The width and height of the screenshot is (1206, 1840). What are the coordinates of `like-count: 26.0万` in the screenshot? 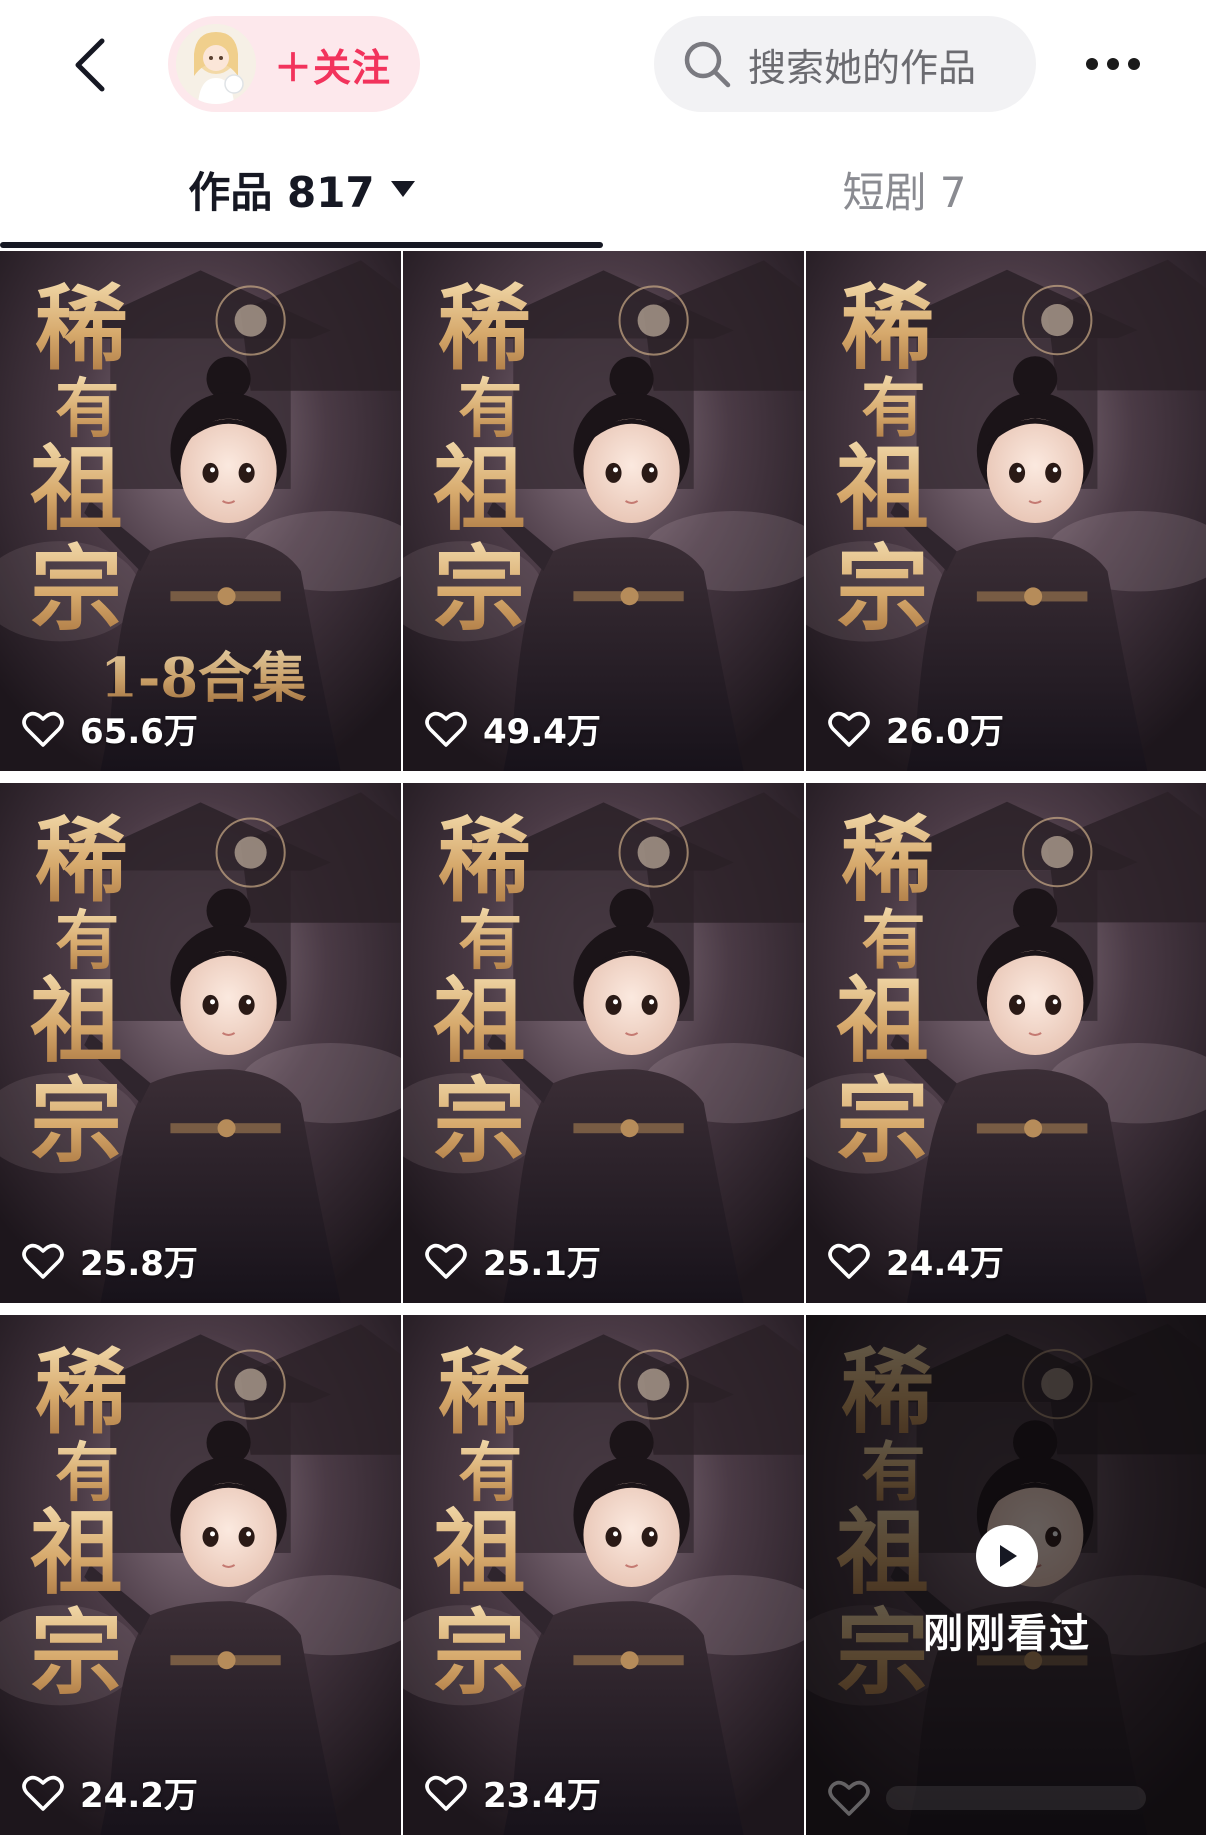 It's located at (916, 728).